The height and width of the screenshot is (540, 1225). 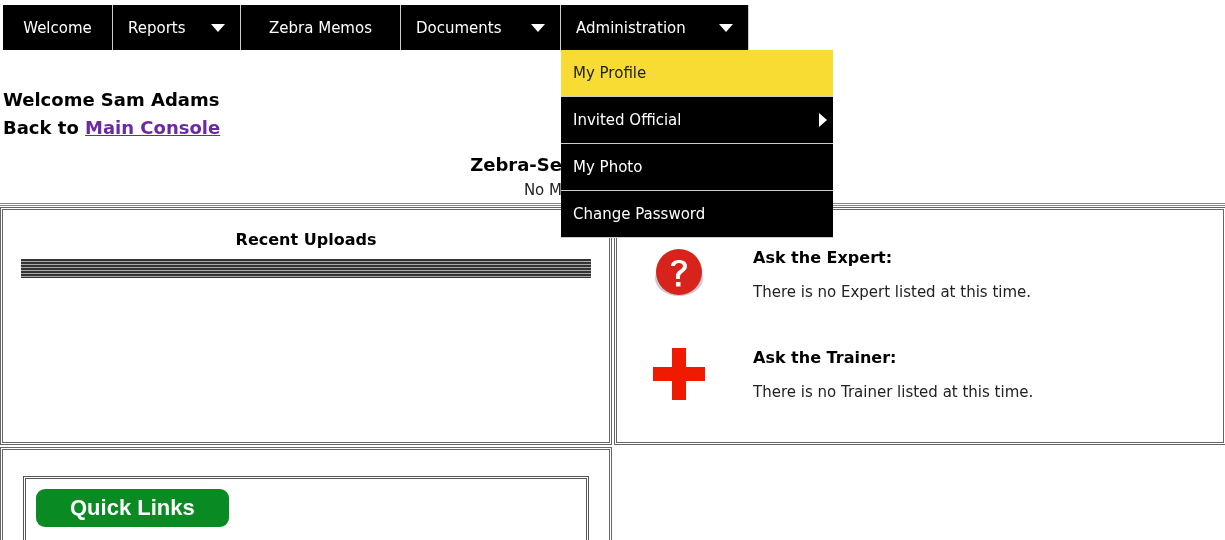 I want to click on menu-item: My Photo, so click(x=697, y=167).